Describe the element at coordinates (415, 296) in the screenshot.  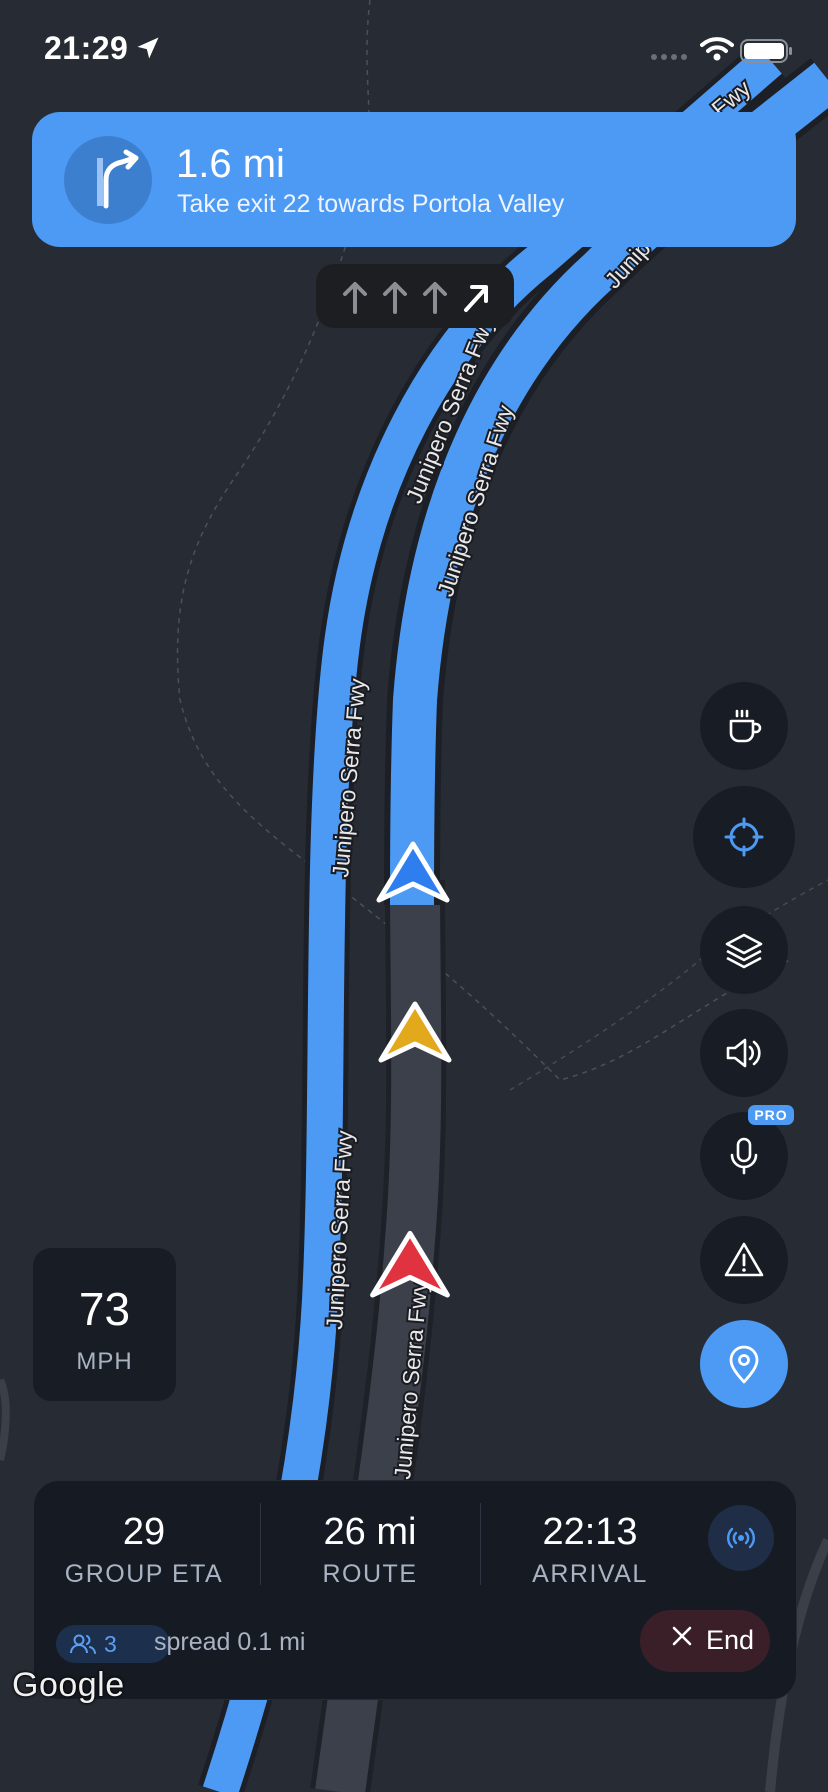
I see `lane-guidance` at that location.